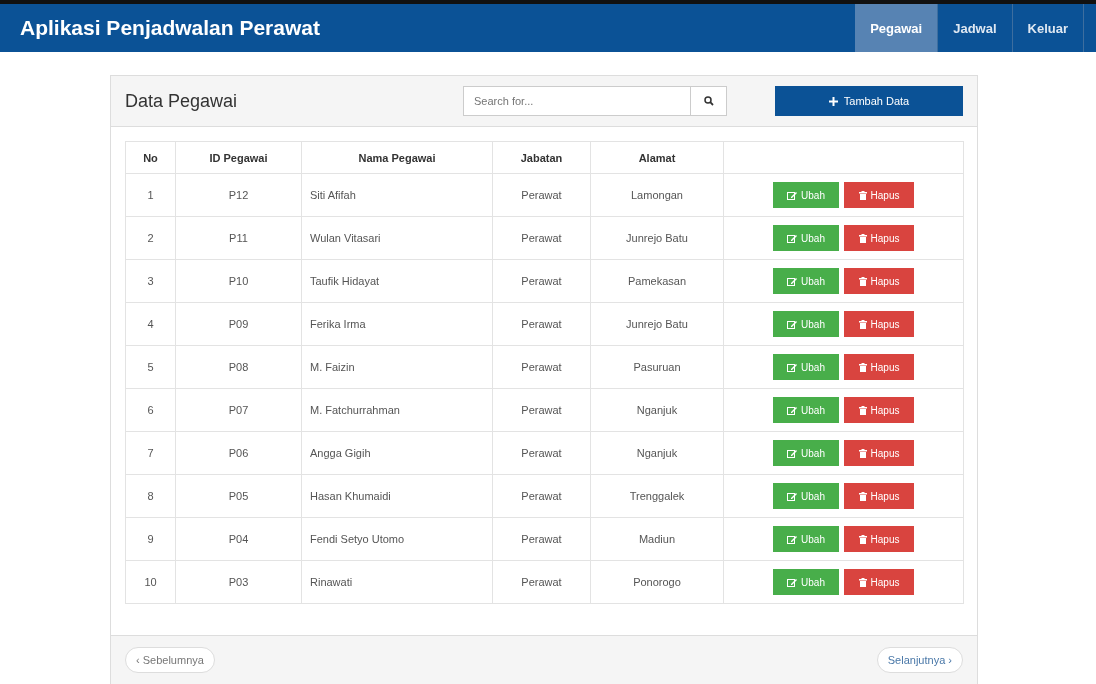 The image size is (1096, 684). What do you see at coordinates (397, 367) in the screenshot?
I see `table-cell: M. Faizin` at bounding box center [397, 367].